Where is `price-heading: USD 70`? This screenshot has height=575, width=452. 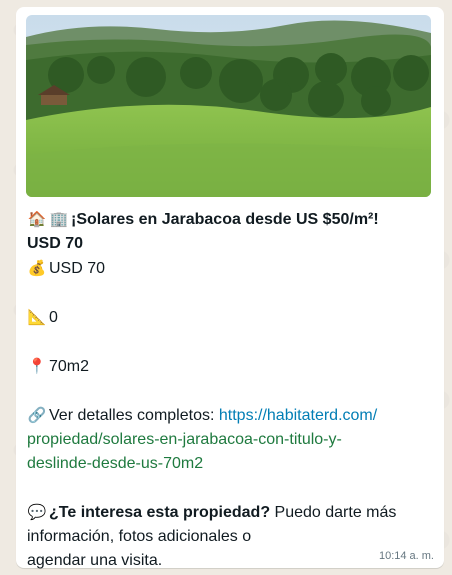 price-heading: USD 70 is located at coordinates (55, 243).